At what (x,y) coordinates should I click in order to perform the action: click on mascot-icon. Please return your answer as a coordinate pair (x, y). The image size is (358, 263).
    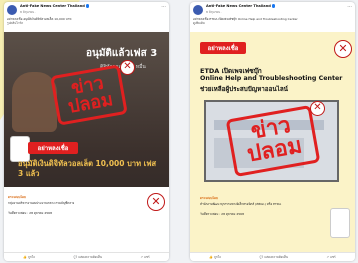
    Looking at the image, I should click on (340, 223).